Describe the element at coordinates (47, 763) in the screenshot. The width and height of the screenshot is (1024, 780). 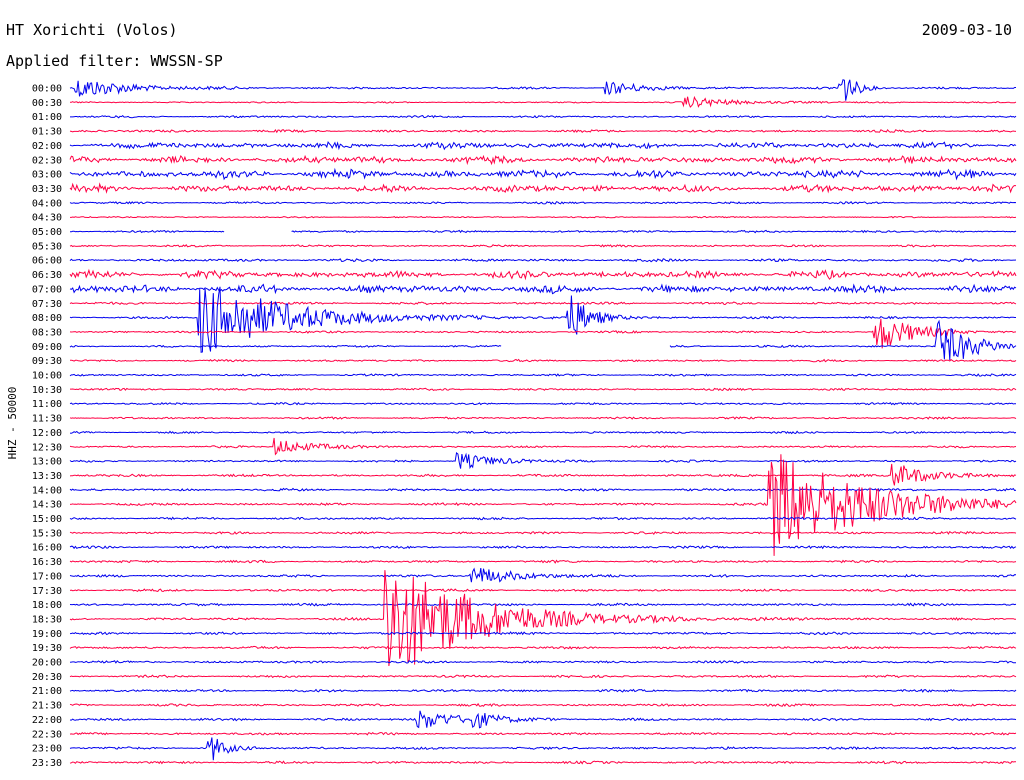
I see `time-label: 23:30` at that location.